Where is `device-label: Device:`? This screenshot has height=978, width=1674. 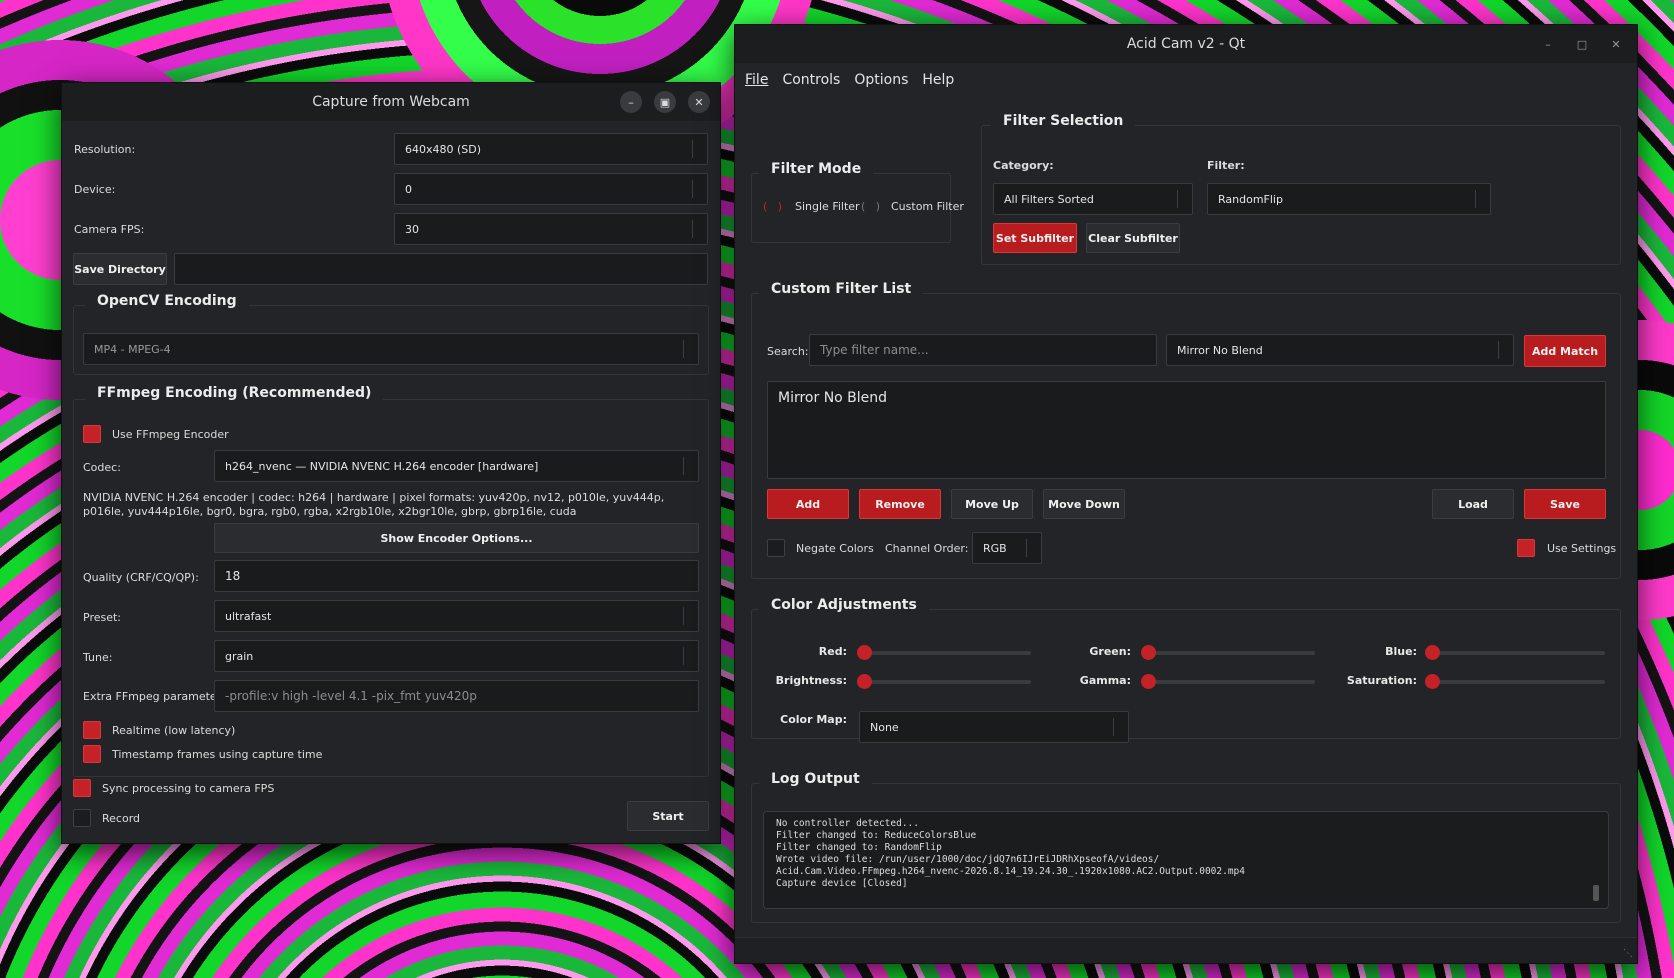 device-label: Device: is located at coordinates (95, 189).